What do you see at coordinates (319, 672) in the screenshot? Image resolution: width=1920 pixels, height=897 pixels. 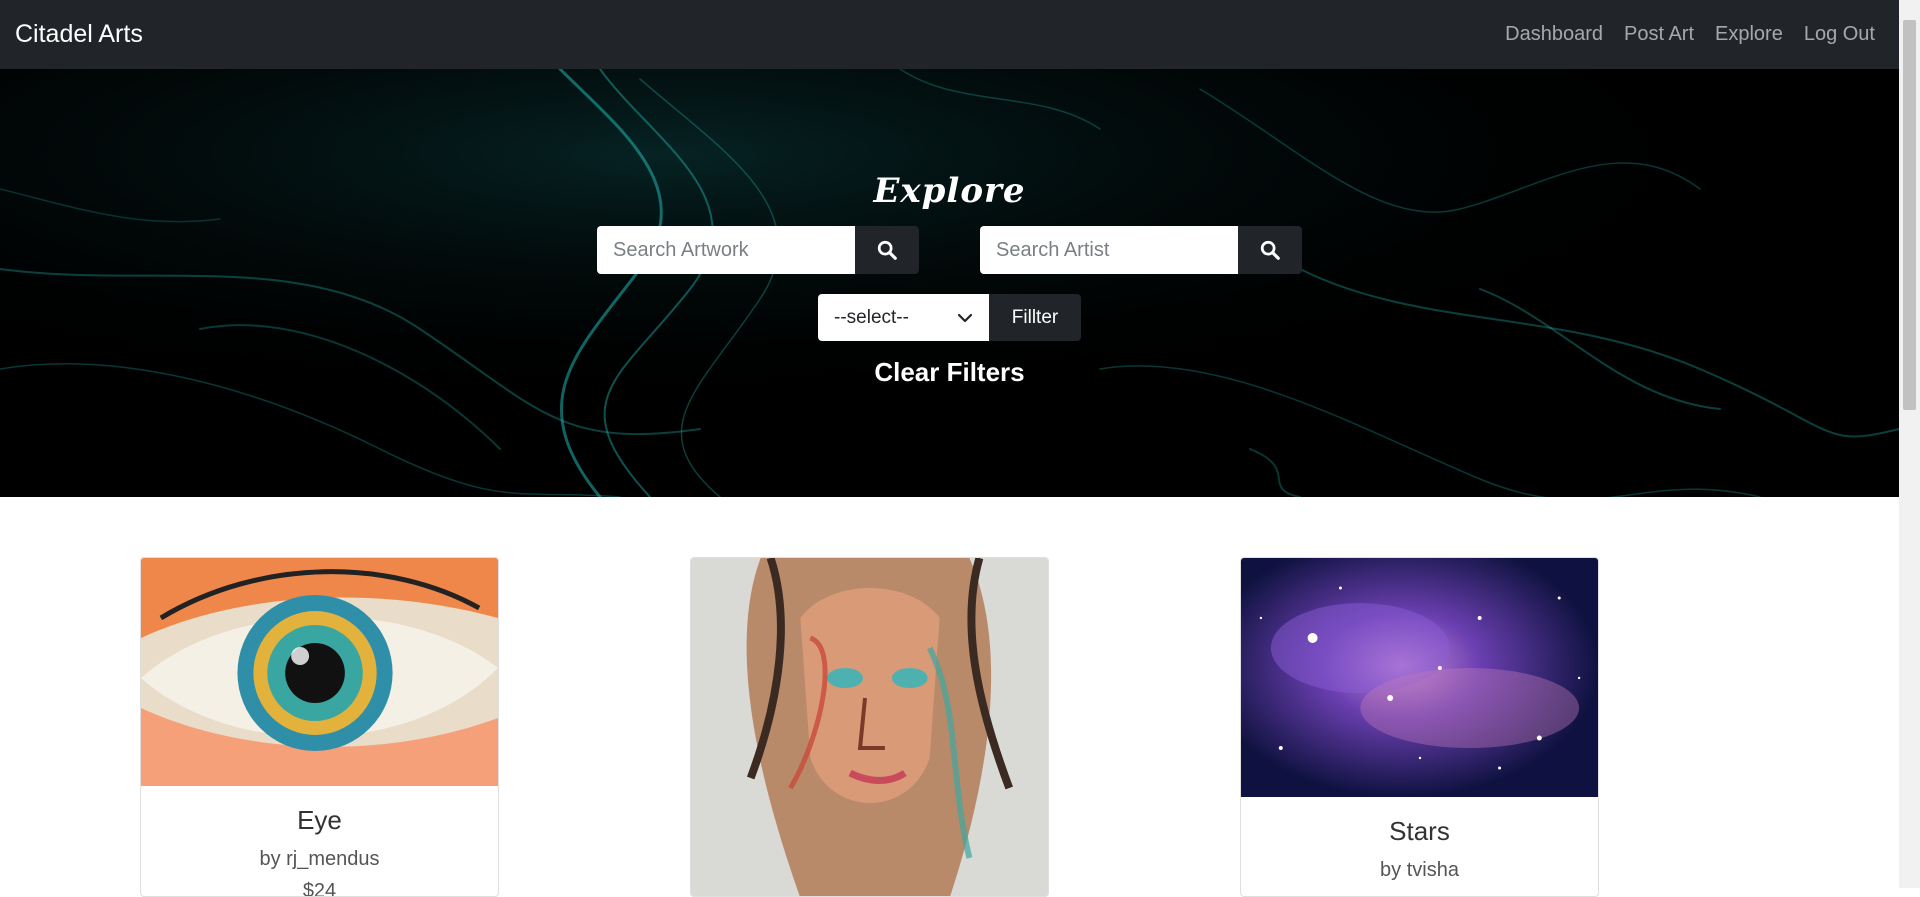 I see `artwork-image-eye` at bounding box center [319, 672].